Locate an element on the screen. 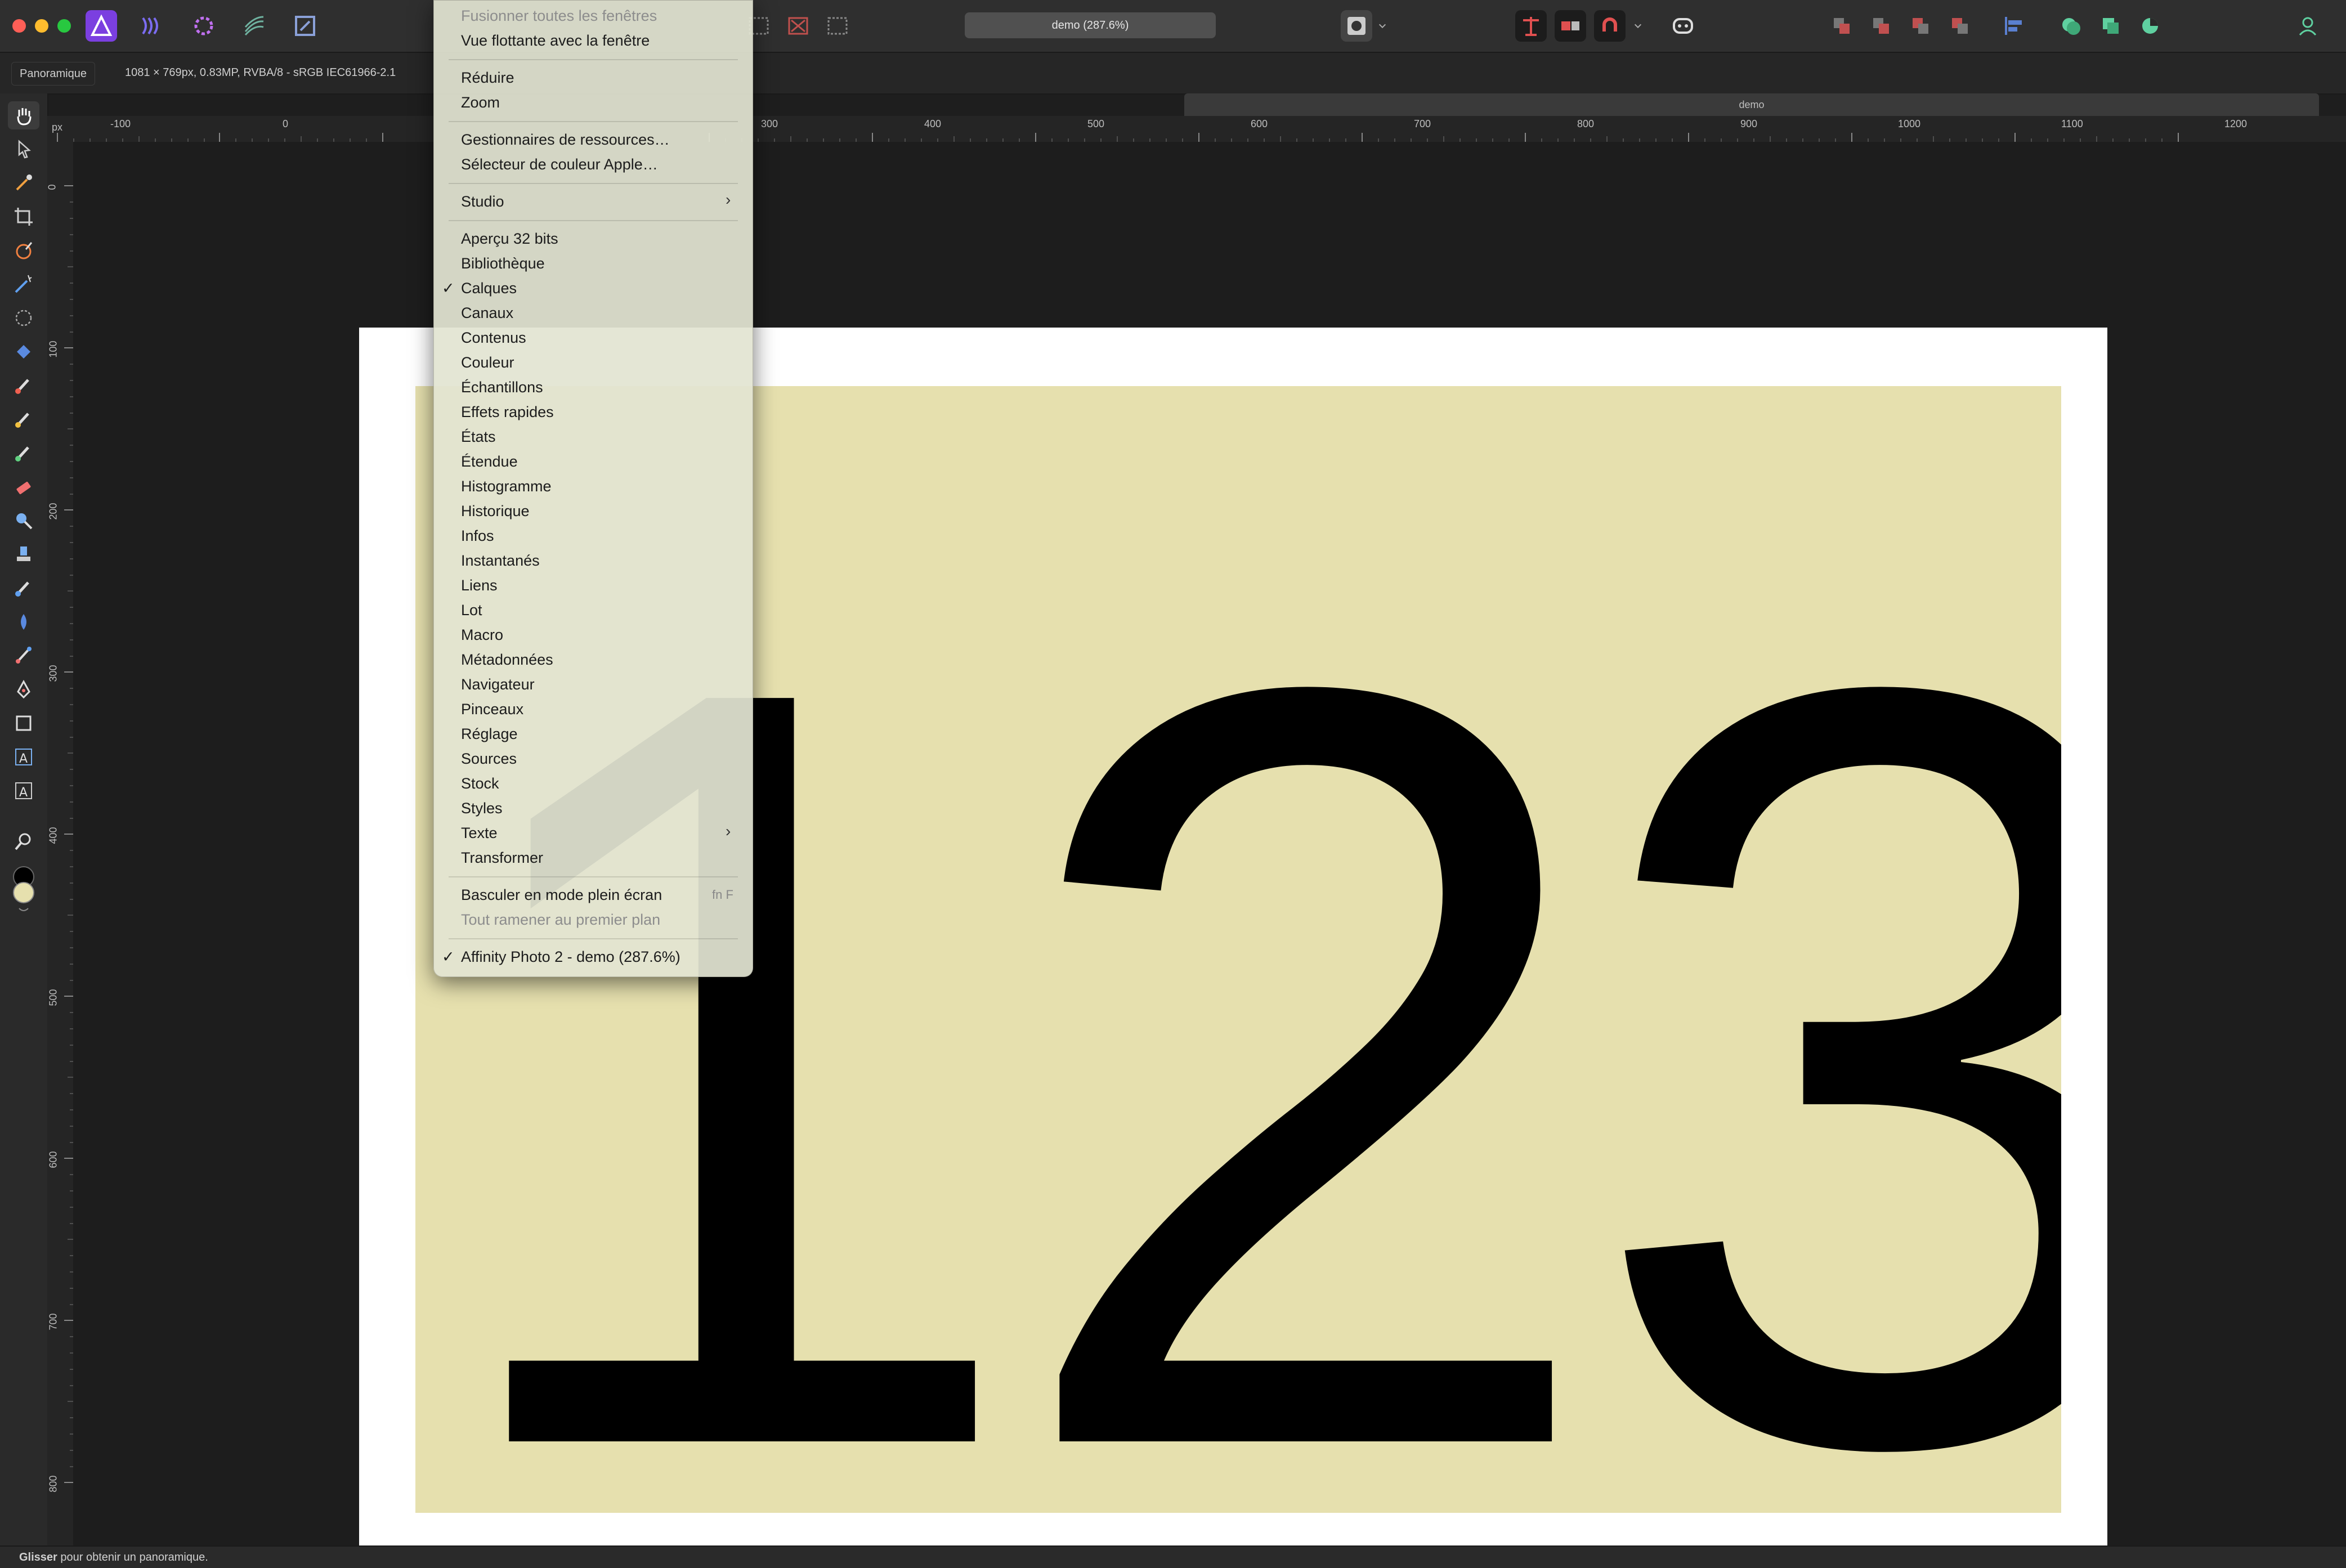 The width and height of the screenshot is (2346, 1568). ruler-tick-label: 800 is located at coordinates (1586, 123).